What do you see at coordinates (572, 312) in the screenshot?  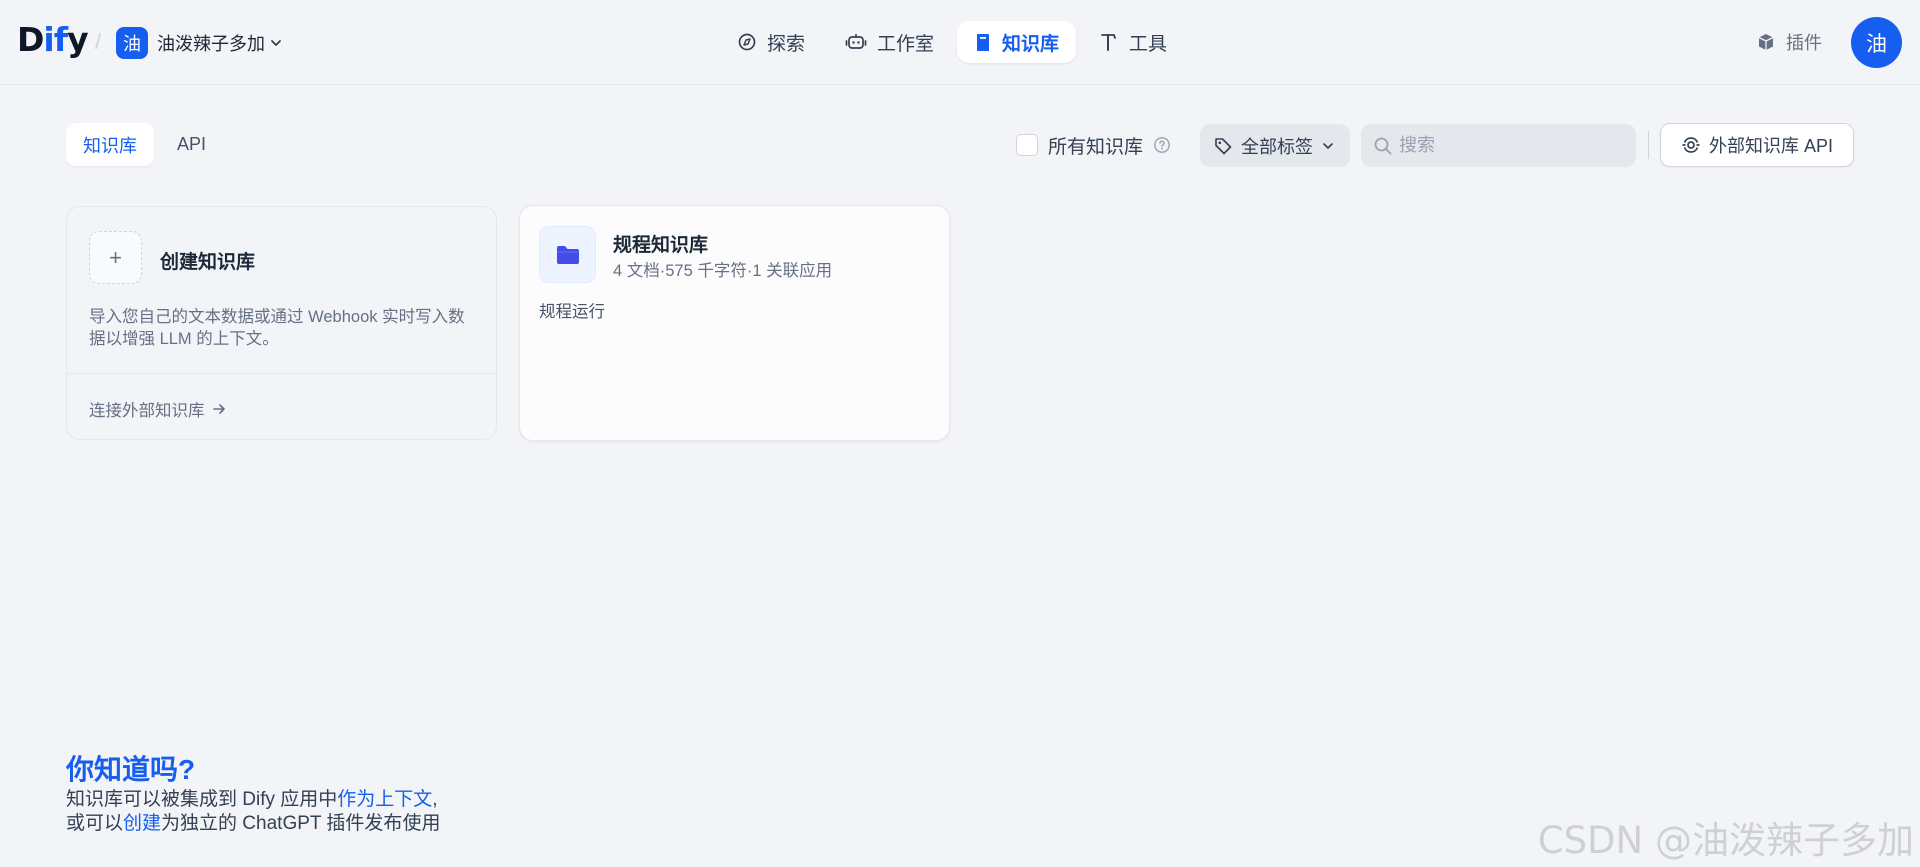 I see `knowledge-base-description: 规程运行` at bounding box center [572, 312].